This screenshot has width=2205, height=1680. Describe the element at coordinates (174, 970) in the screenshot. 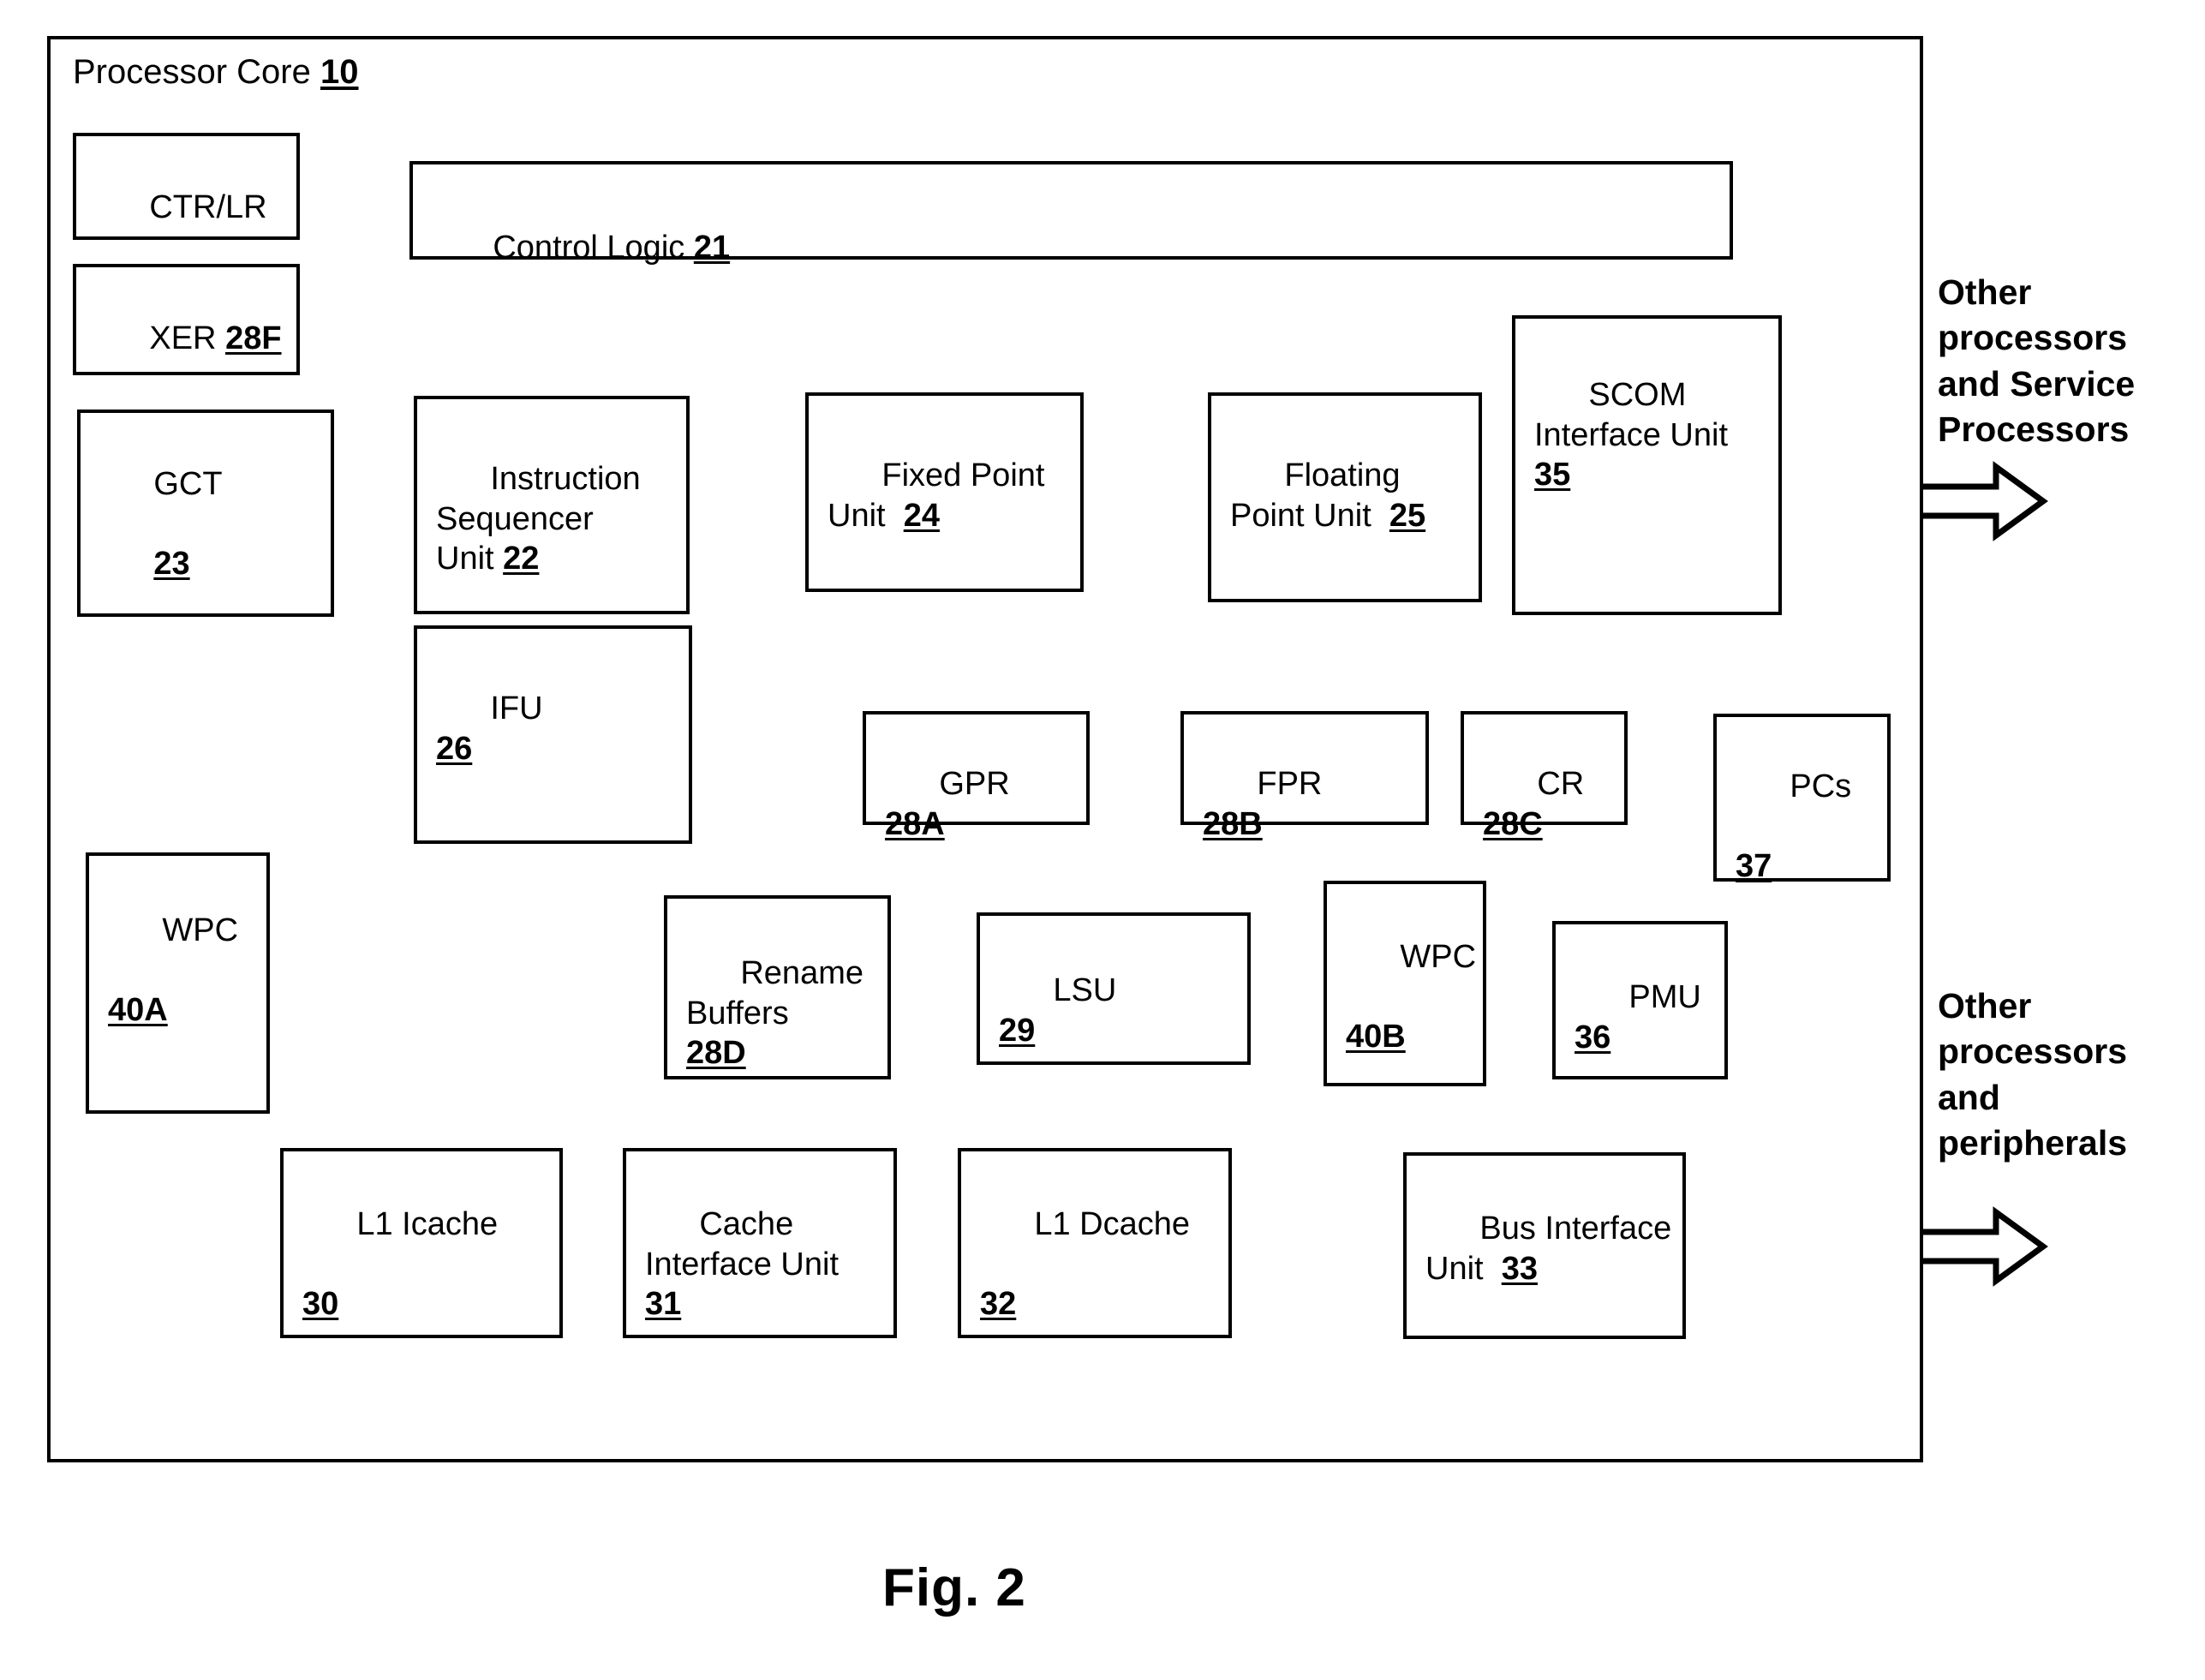

I see `block-wpc-40a-text: WPC 40A` at that location.